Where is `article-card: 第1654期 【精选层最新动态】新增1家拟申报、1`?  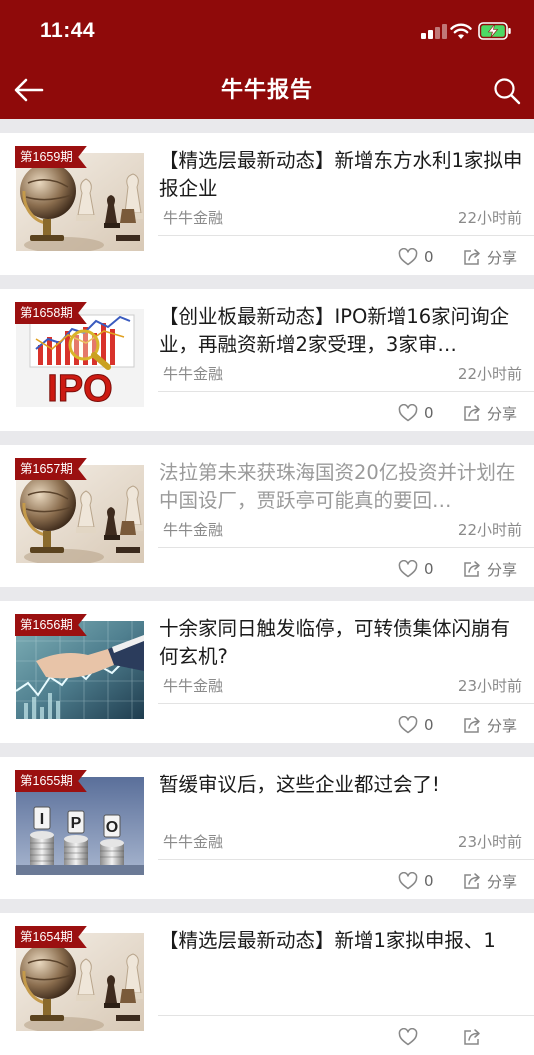 article-card: 第1654期 【精选层最新动态】新增1家拟申报、1 is located at coordinates (267, 984).